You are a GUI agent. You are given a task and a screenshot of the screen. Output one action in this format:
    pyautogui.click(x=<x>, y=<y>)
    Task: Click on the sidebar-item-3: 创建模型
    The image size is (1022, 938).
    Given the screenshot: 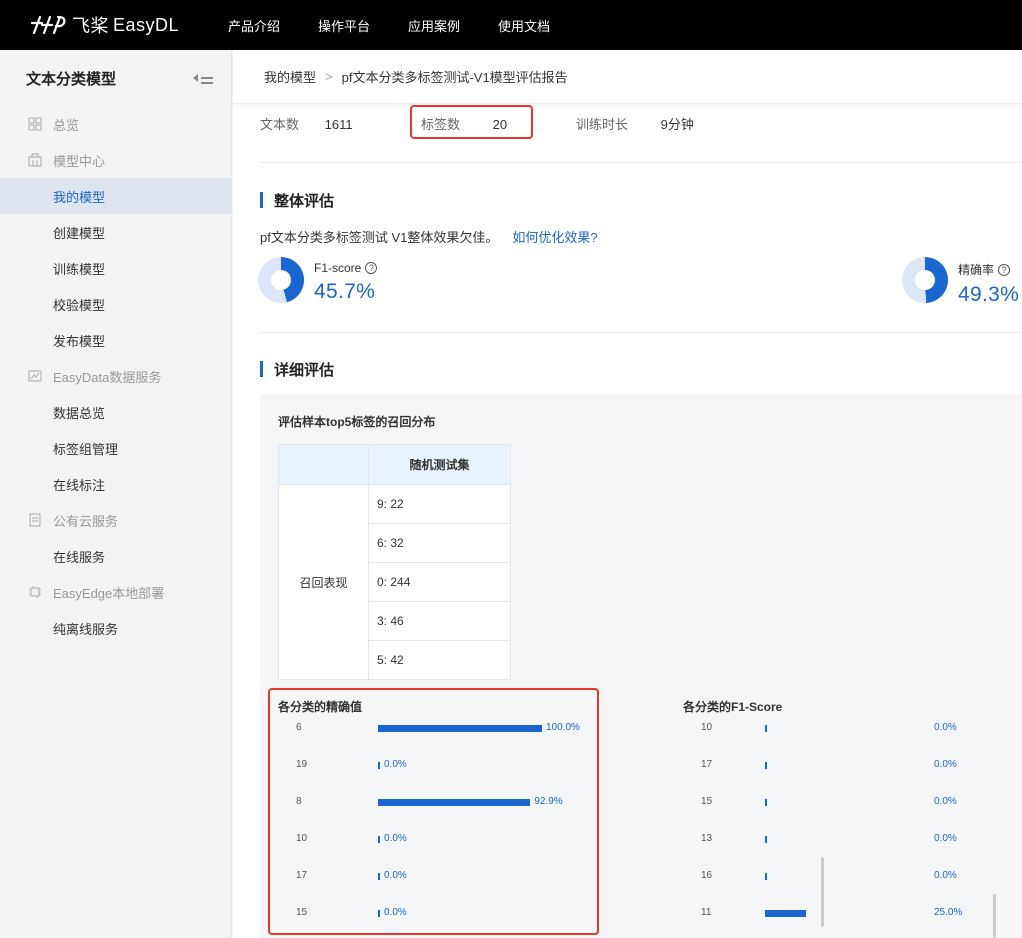 What is the action you would take?
    pyautogui.click(x=115, y=232)
    